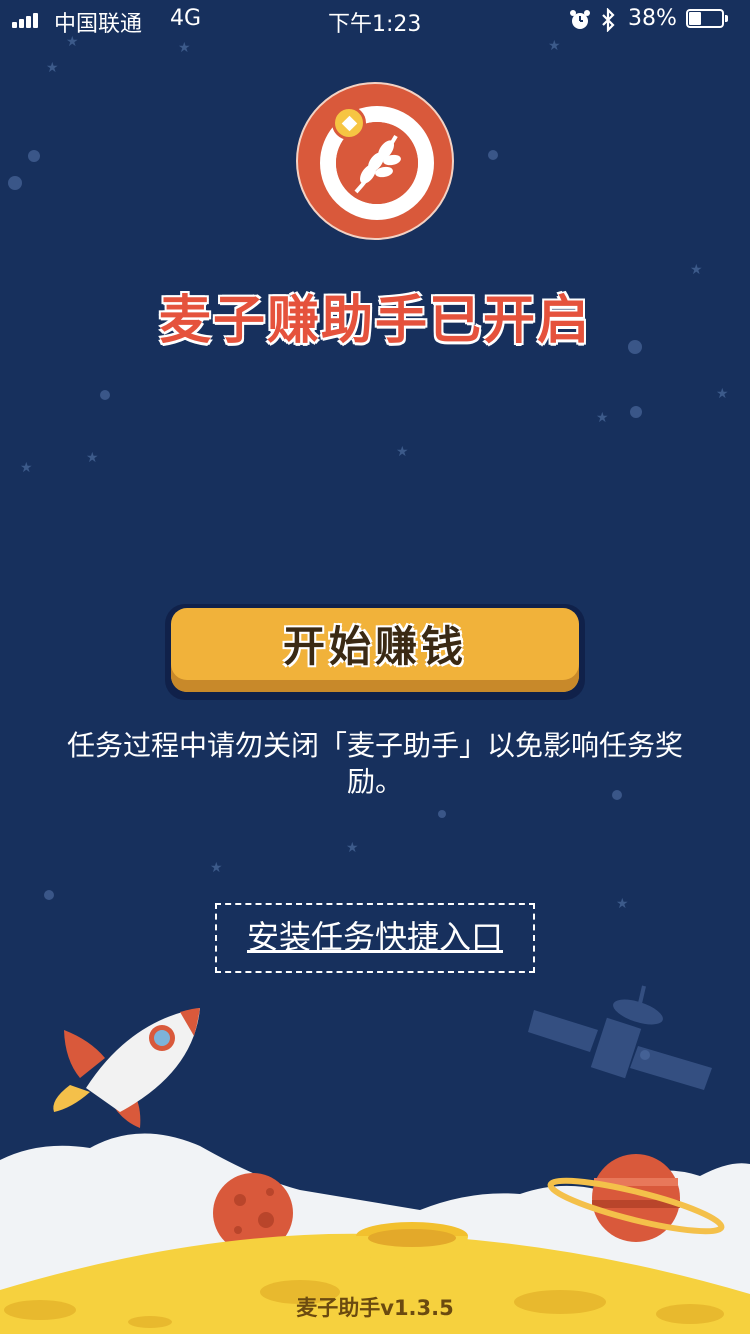  I want to click on page-title: 麦子赚助手已开启, so click(374, 321).